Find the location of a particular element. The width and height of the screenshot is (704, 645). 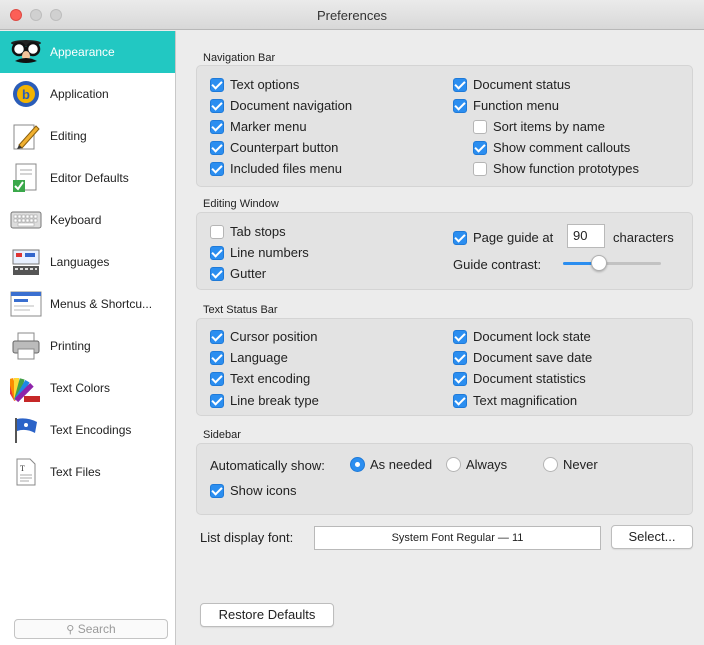

sidebar-item-label: Editing is located at coordinates (68, 136).